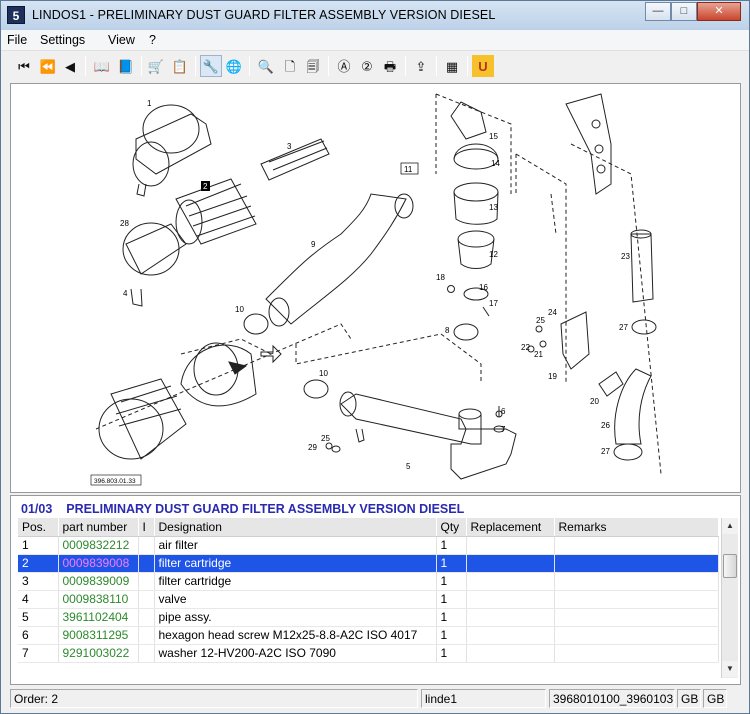  What do you see at coordinates (38, 581) in the screenshot?
I see `cell-pos: 3` at bounding box center [38, 581].